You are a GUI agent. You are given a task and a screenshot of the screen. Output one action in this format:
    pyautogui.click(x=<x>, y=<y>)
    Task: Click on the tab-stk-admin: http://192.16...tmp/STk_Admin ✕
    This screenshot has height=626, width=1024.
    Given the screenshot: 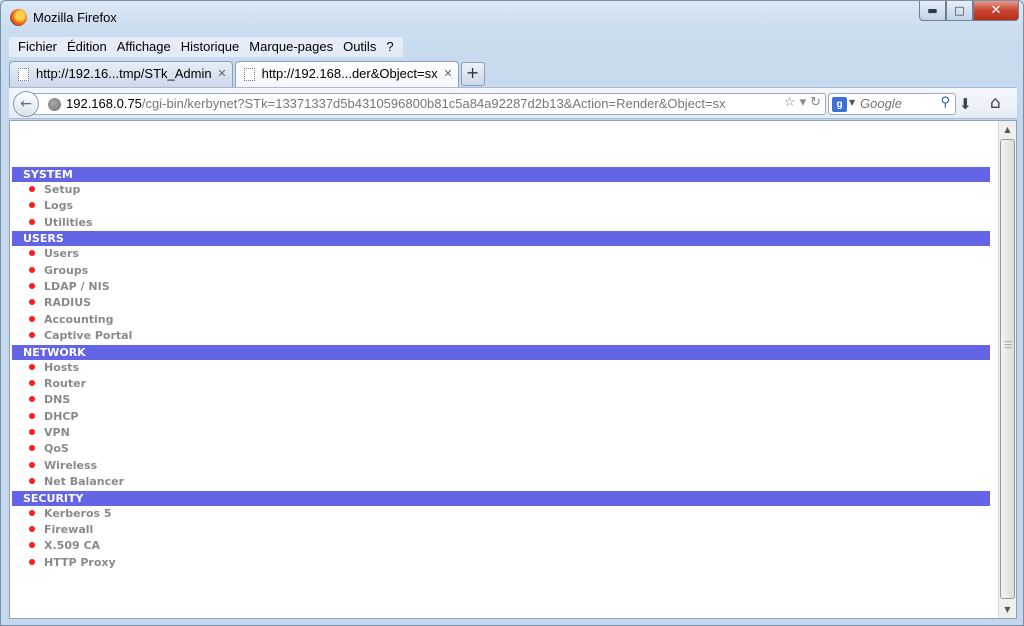 What is the action you would take?
    pyautogui.click(x=121, y=74)
    